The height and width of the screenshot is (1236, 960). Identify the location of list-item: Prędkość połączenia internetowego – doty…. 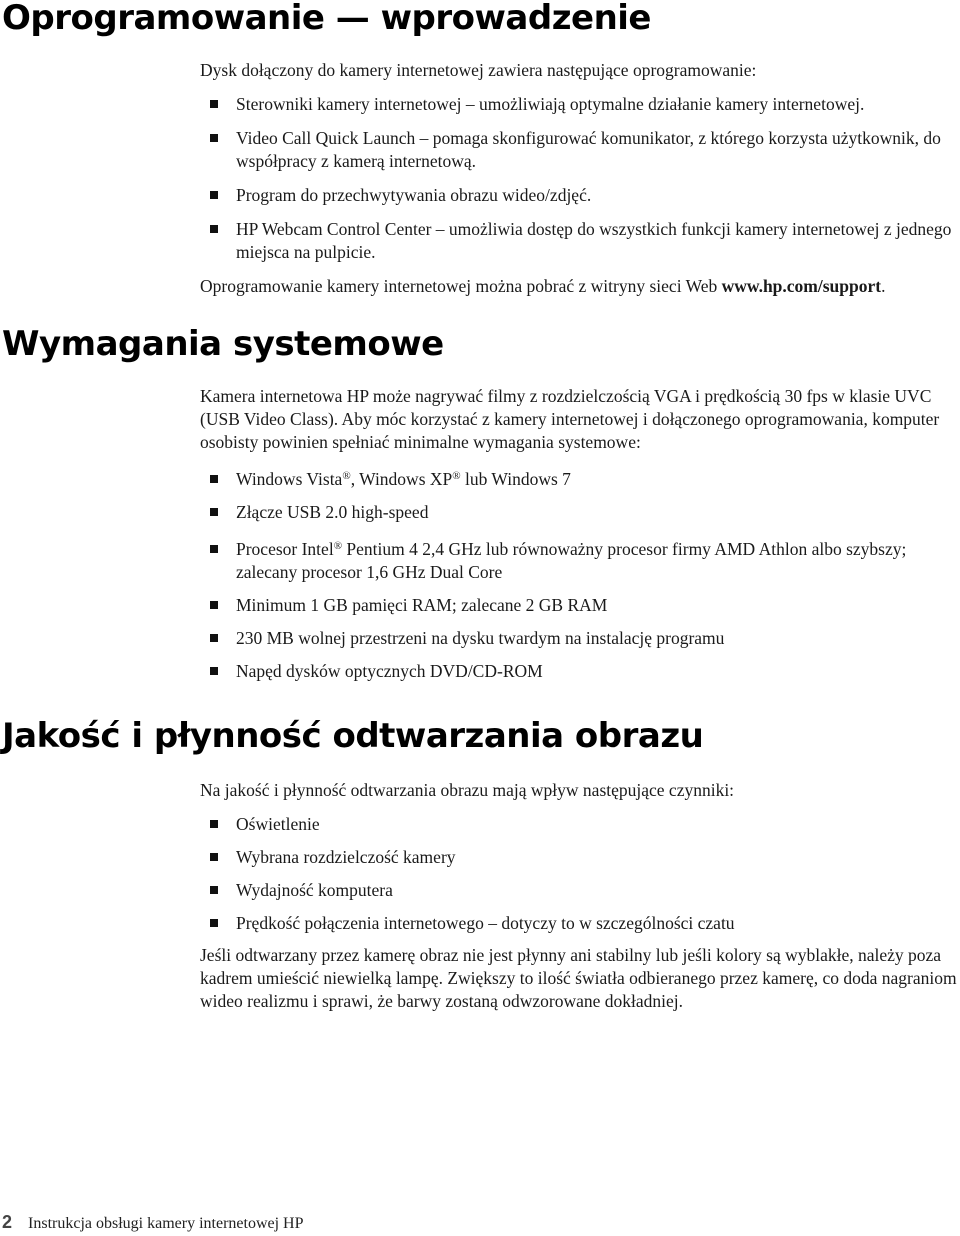
(580, 923).